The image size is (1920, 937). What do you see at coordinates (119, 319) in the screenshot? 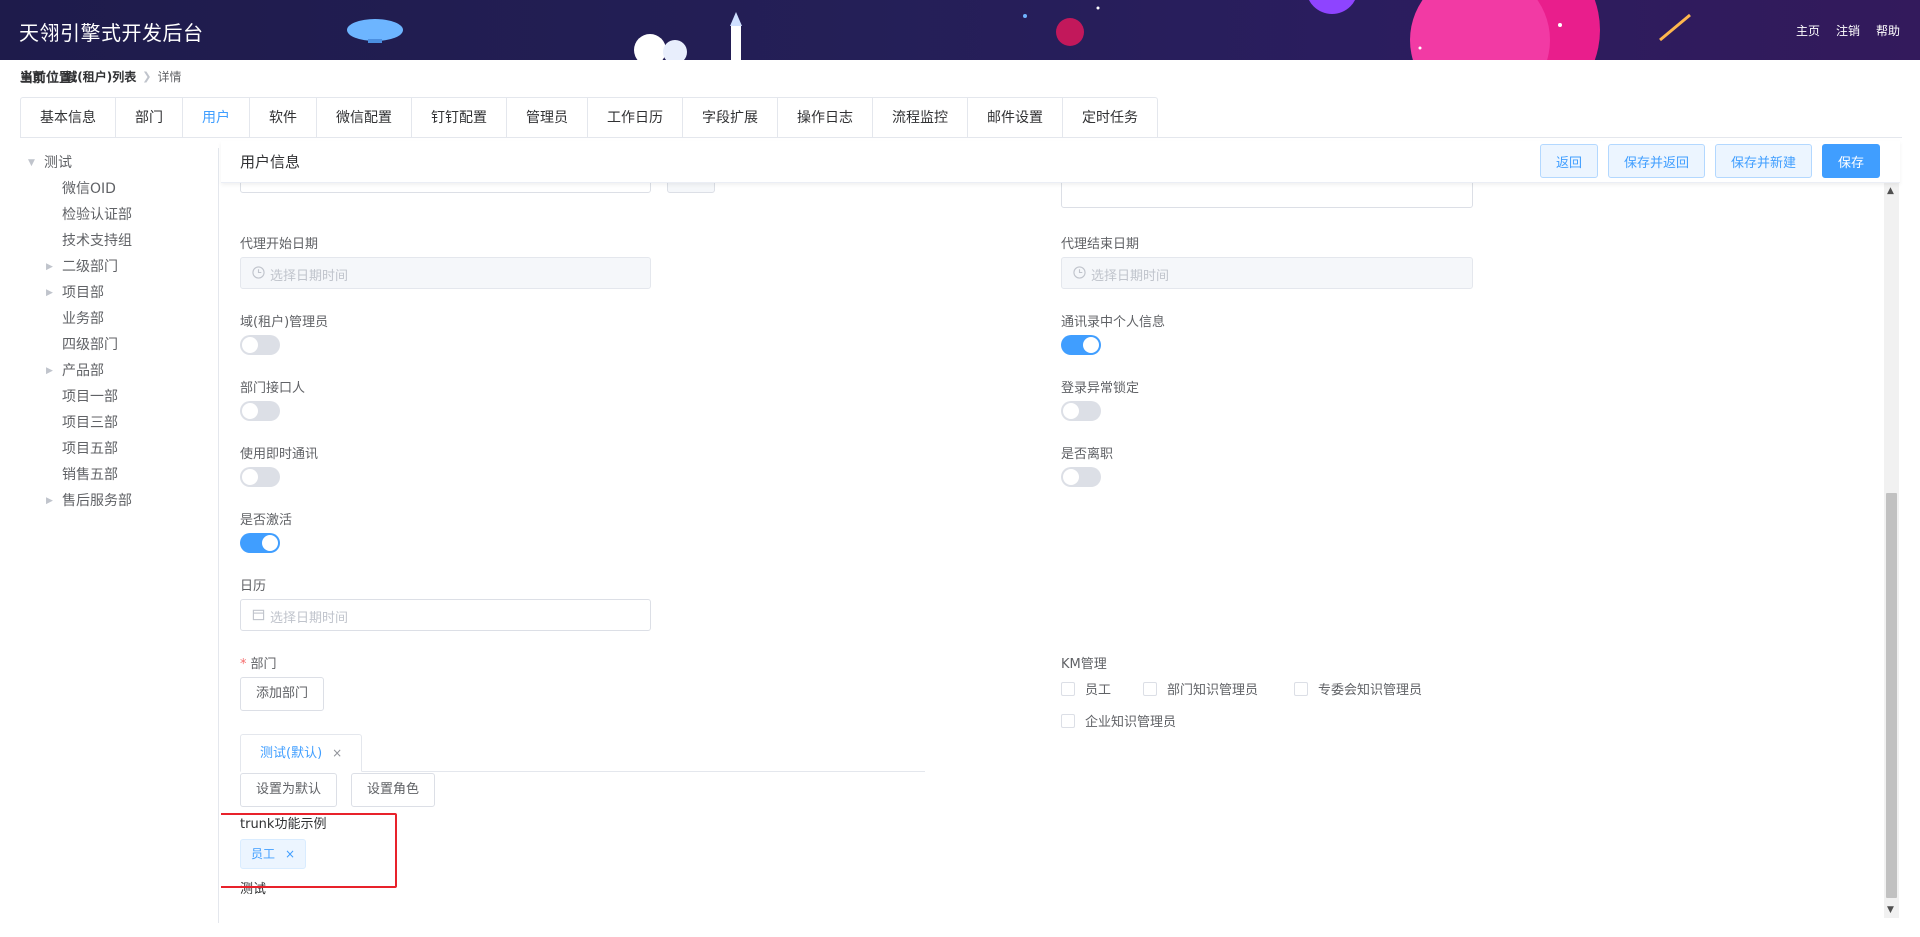
I see `tree-node: 业务部` at bounding box center [119, 319].